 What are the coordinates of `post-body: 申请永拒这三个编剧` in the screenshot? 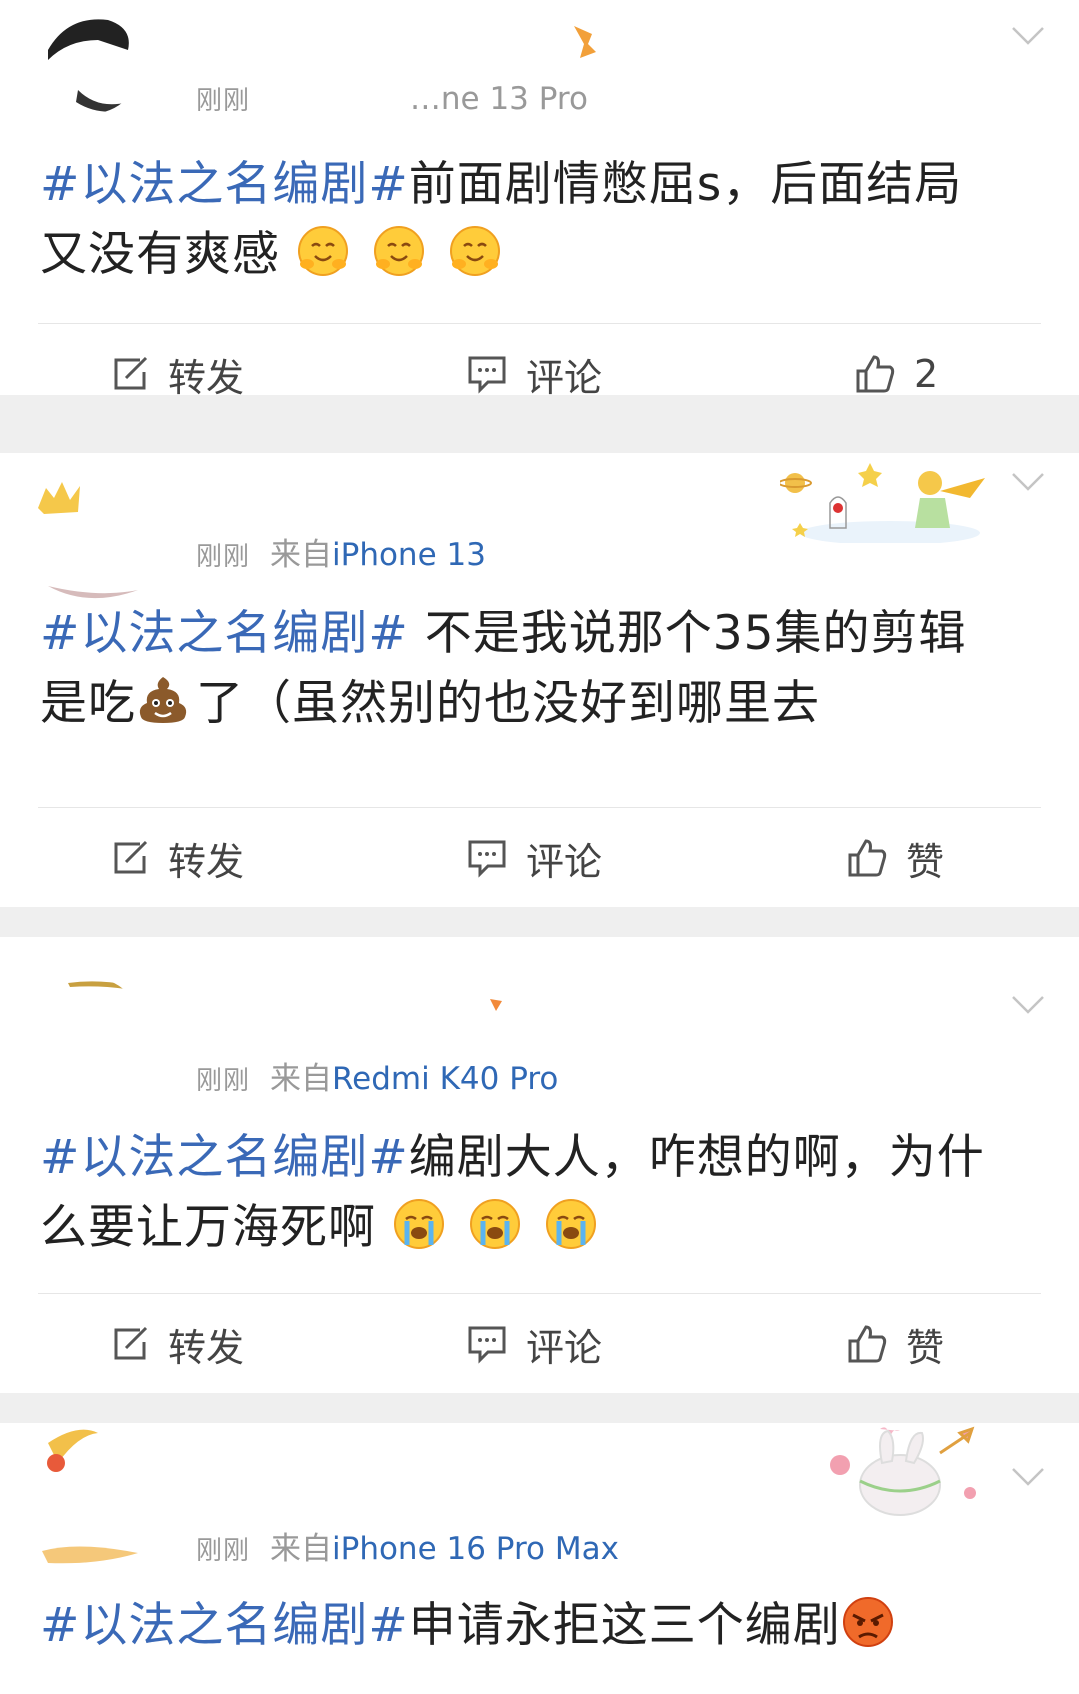 It's located at (624, 1625).